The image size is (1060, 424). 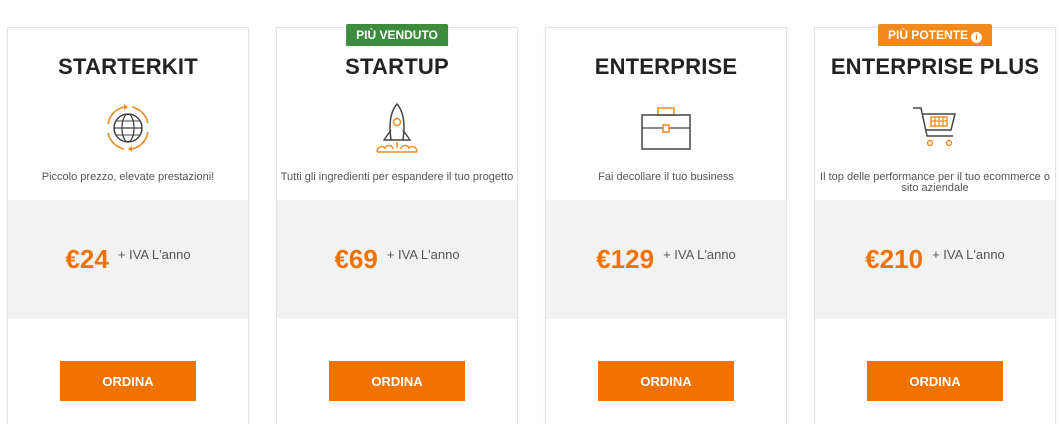 I want to click on plan-tagline: Fai decollare il tuo business, so click(x=666, y=177).